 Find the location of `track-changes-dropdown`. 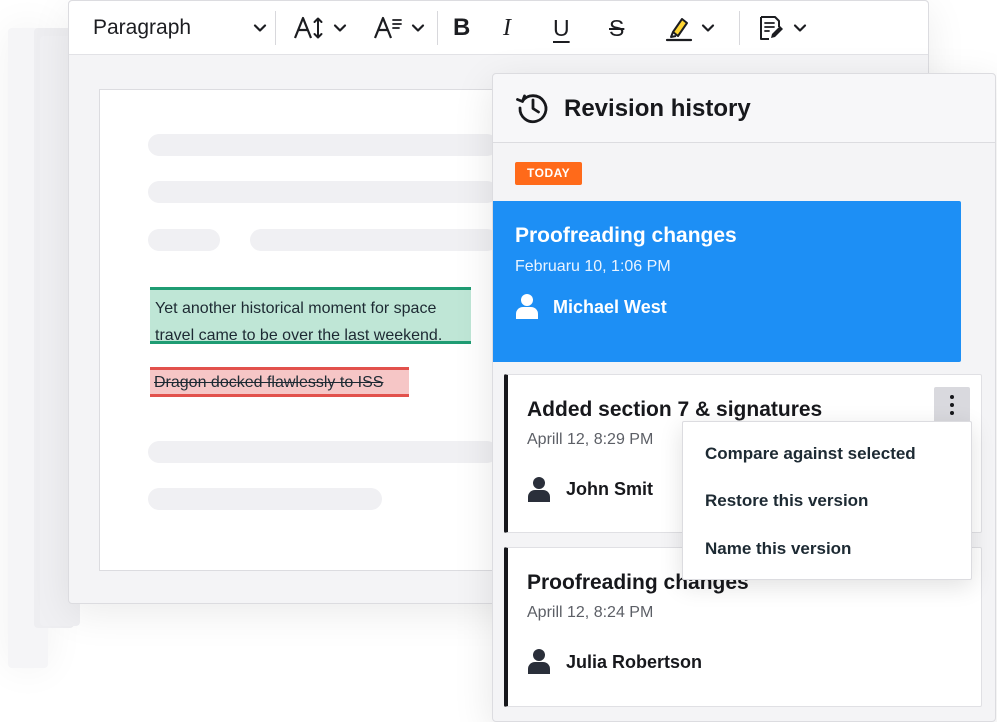

track-changes-dropdown is located at coordinates (782, 28).